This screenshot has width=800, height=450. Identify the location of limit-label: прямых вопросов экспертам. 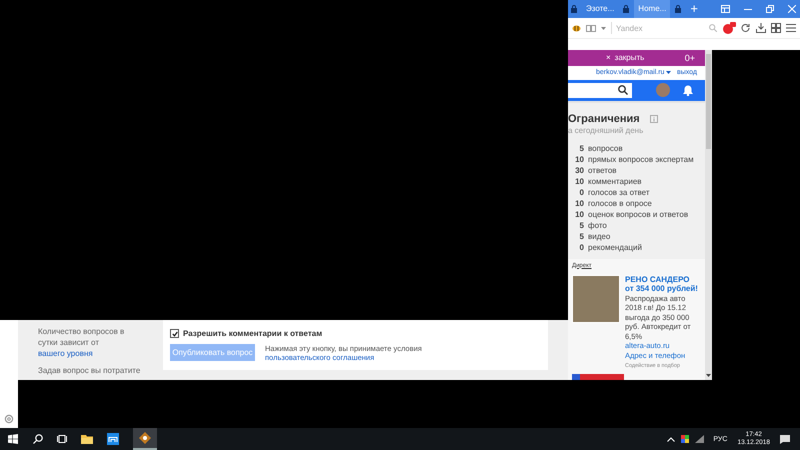
(641, 159).